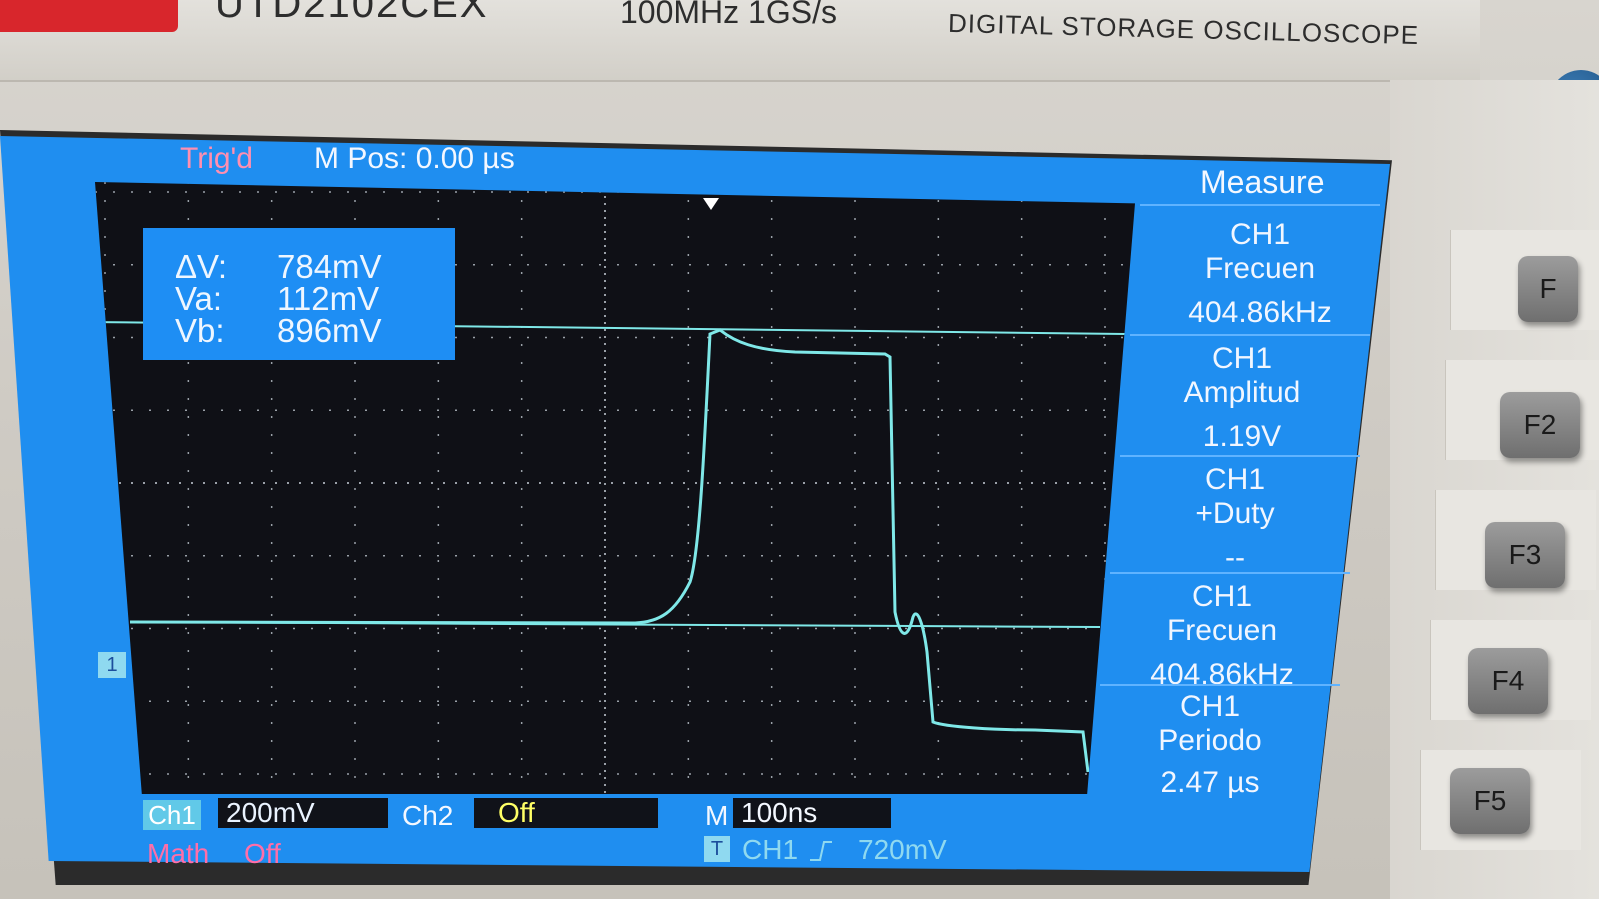 This screenshot has height=899, width=1599. What do you see at coordinates (299, 294) in the screenshot?
I see `cursor-readout: ΔV: 784mV Va: 112mV Vb: 896mV` at bounding box center [299, 294].